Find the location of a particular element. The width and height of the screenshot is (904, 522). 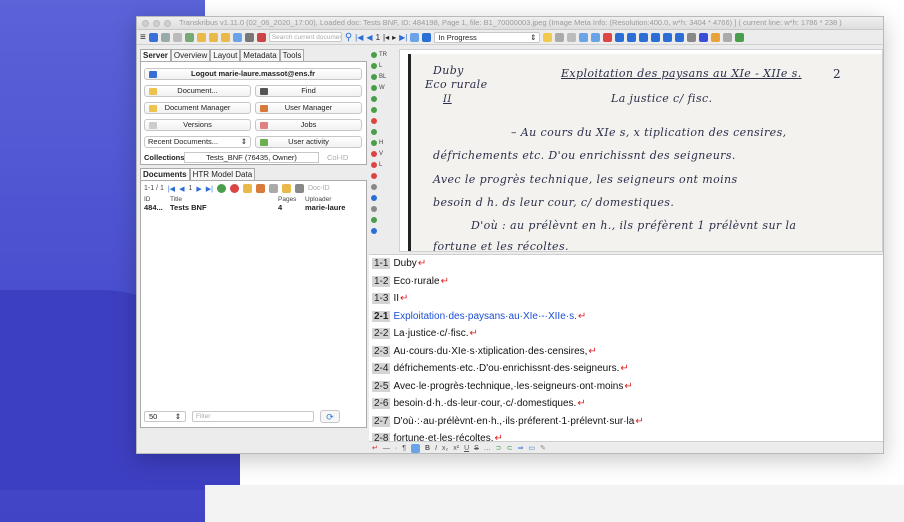

user-activity-button: User activity is located at coordinates (308, 141).